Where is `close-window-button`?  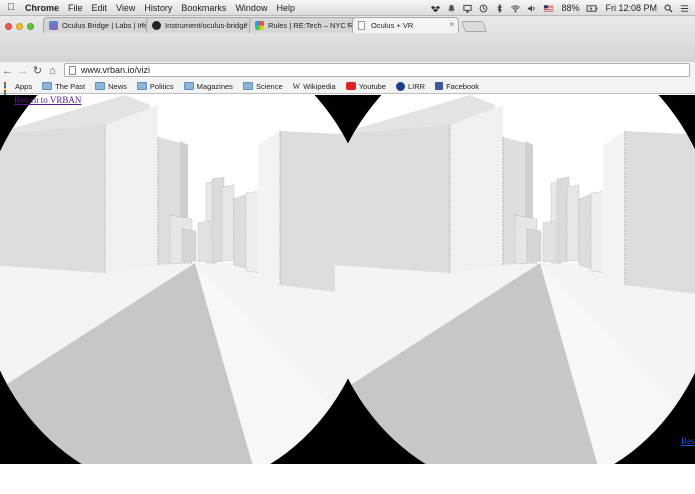
close-window-button is located at coordinates (8, 26).